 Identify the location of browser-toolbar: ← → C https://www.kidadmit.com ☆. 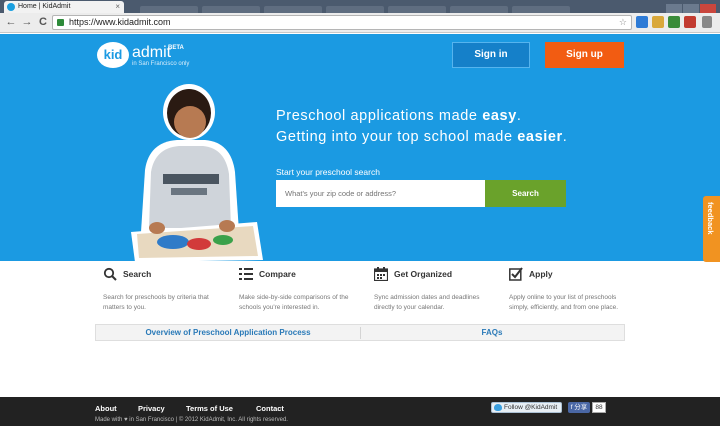
(360, 23).